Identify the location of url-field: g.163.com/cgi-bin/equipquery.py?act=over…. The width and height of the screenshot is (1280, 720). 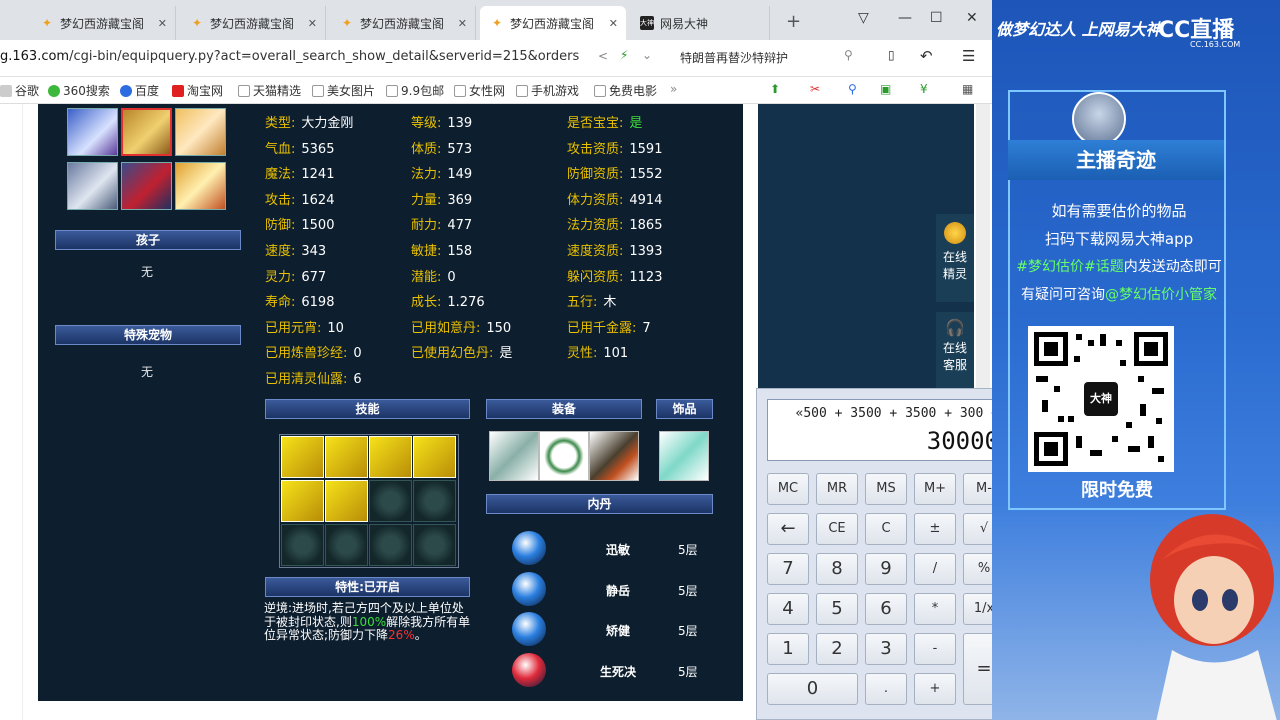
(289, 56).